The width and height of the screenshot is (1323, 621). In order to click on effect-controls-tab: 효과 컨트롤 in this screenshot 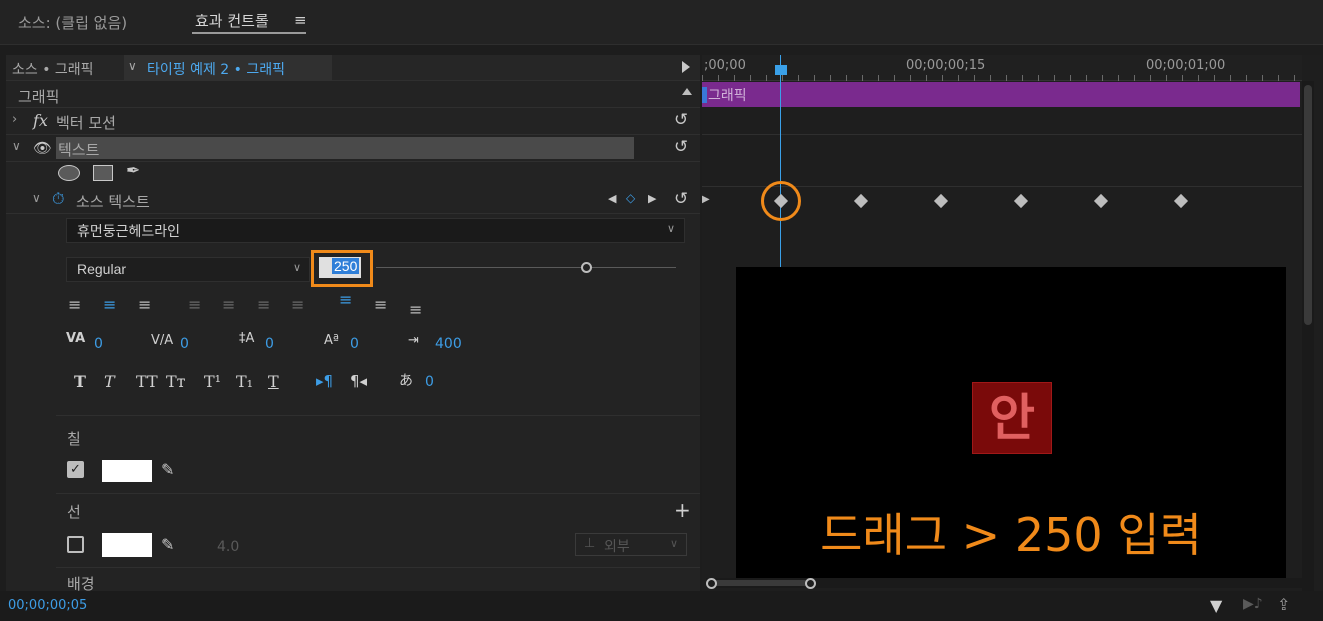, I will do `click(232, 20)`.